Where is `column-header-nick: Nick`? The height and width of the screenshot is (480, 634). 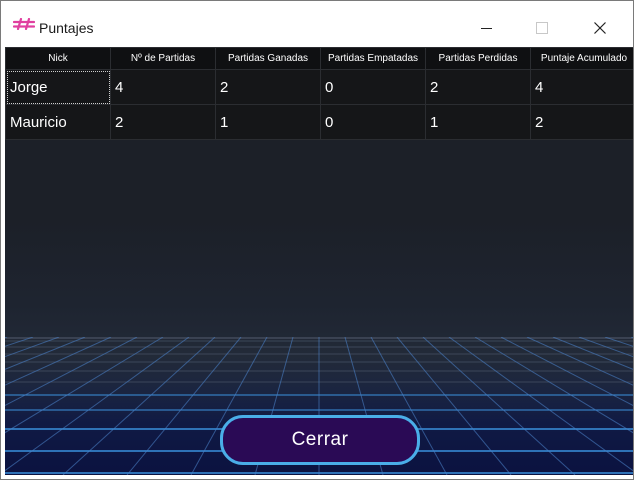
column-header-nick: Nick is located at coordinates (58, 58).